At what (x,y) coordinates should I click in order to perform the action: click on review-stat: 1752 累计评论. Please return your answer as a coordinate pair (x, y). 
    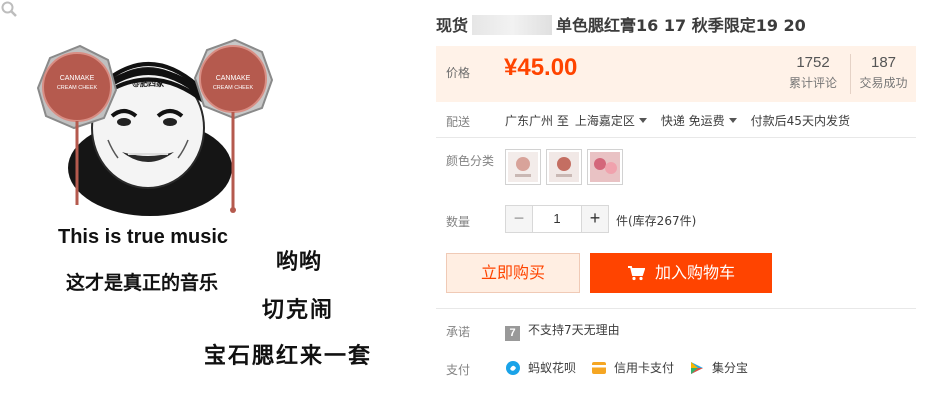
    Looking at the image, I should click on (813, 72).